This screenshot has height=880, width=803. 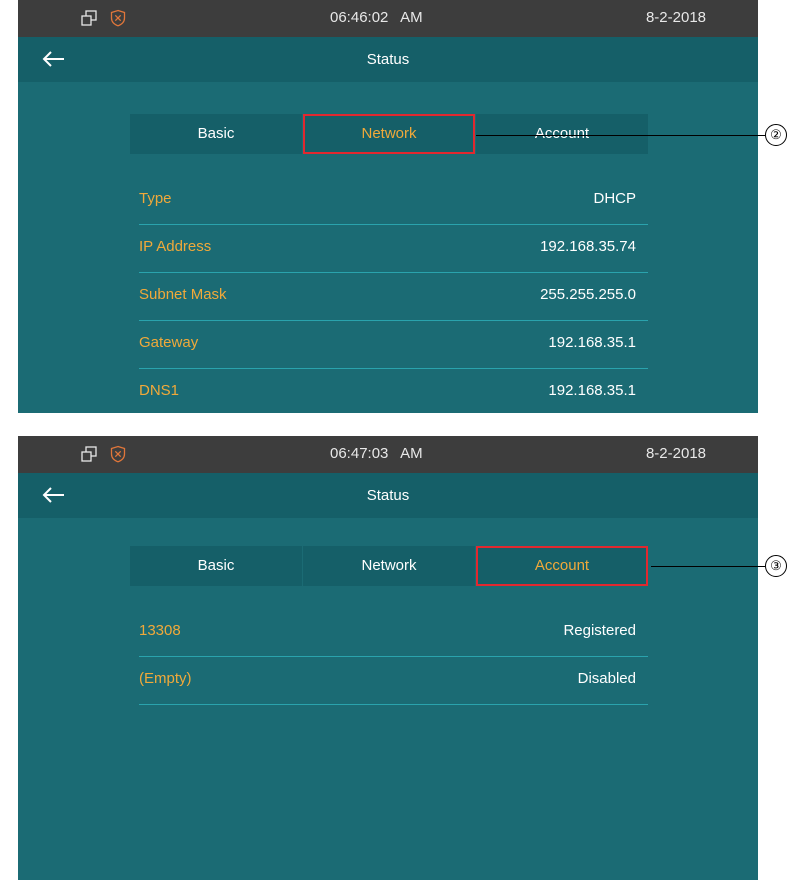 I want to click on row-value: DHCP, so click(x=614, y=198).